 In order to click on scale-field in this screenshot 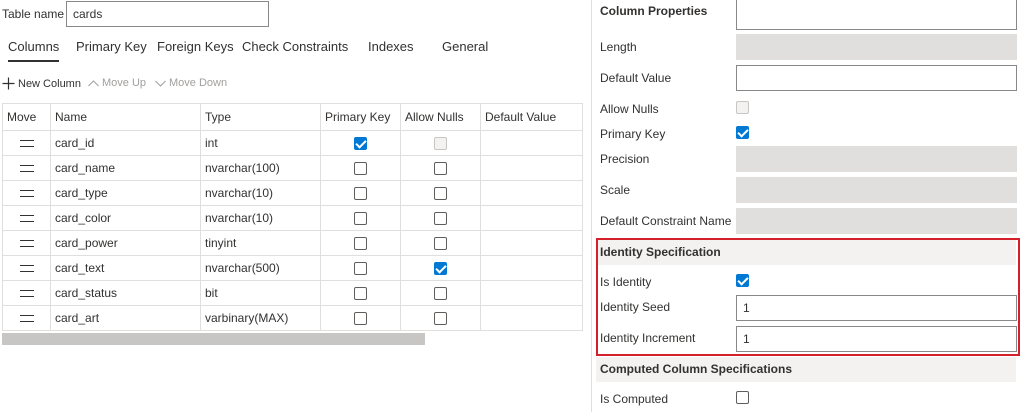, I will do `click(876, 190)`.